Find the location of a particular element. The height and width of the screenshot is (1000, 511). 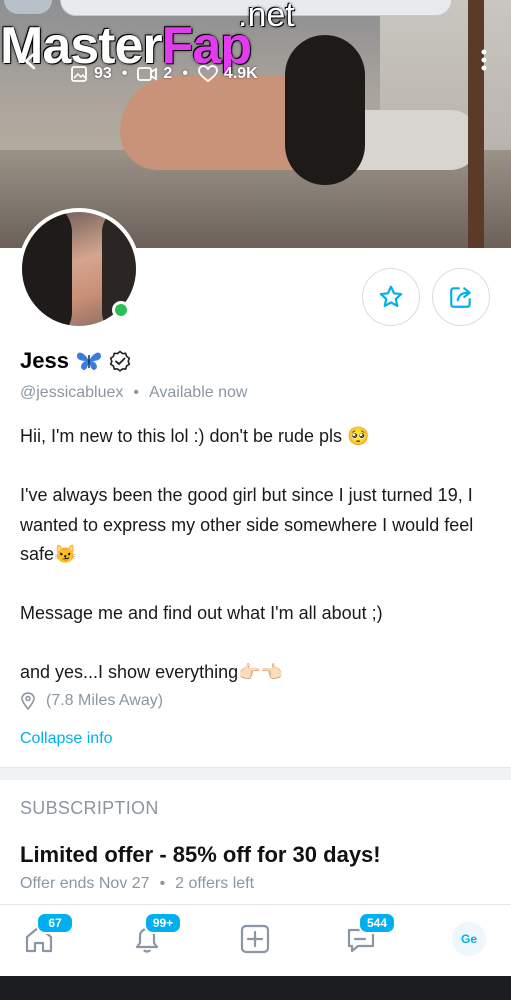

offers-left: 2 offers left is located at coordinates (215, 883).